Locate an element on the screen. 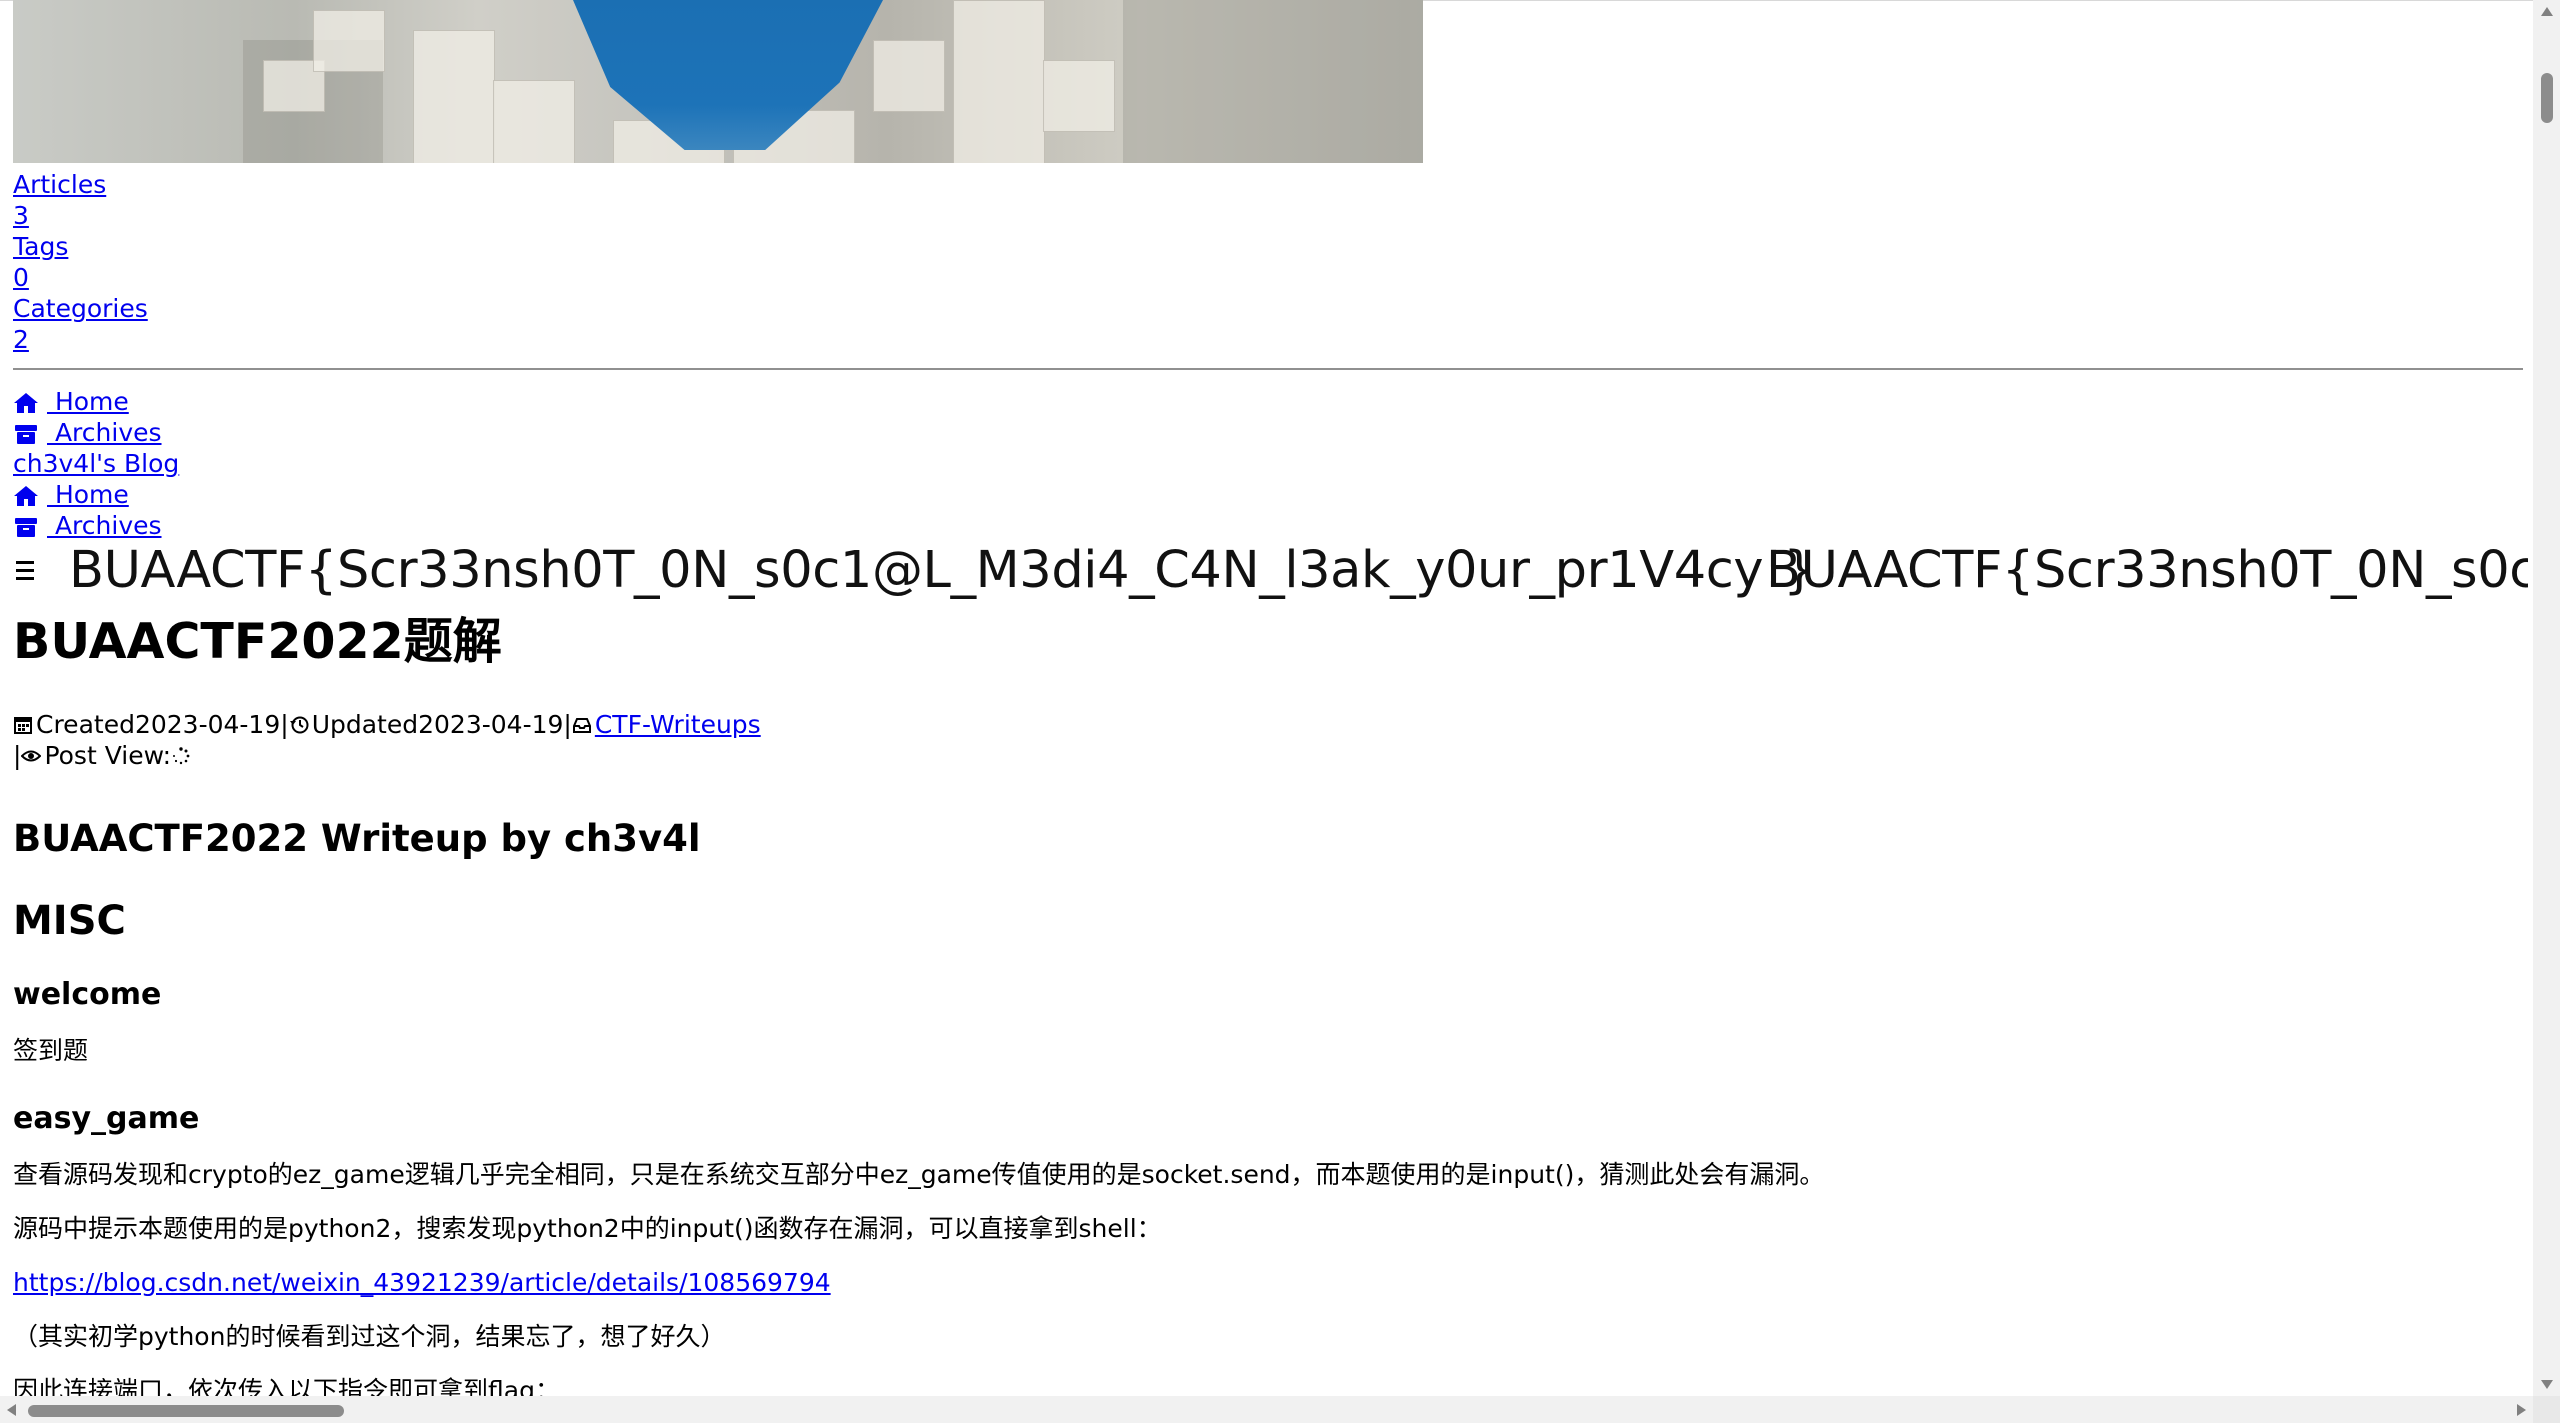  site-stats: Articles 3 Tags 0 Categories 2 is located at coordinates (1273, 262).